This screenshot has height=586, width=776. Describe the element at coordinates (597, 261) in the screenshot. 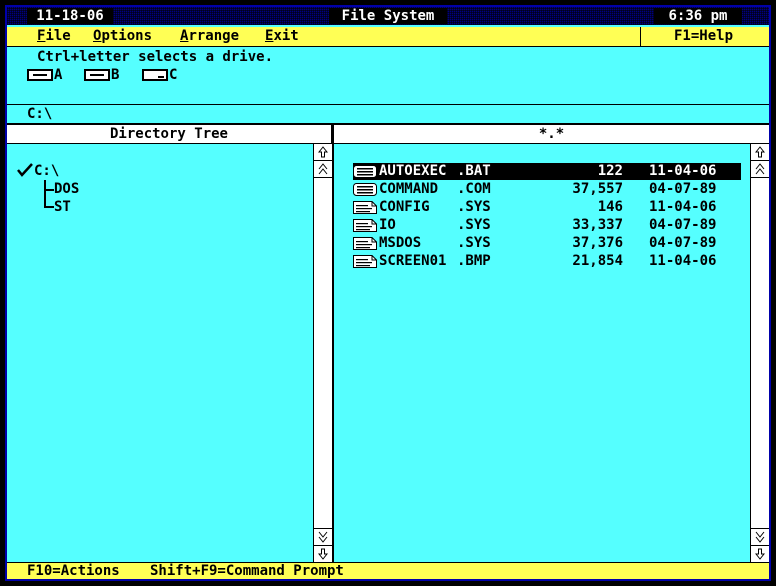

I see `file-size: 21,854` at that location.